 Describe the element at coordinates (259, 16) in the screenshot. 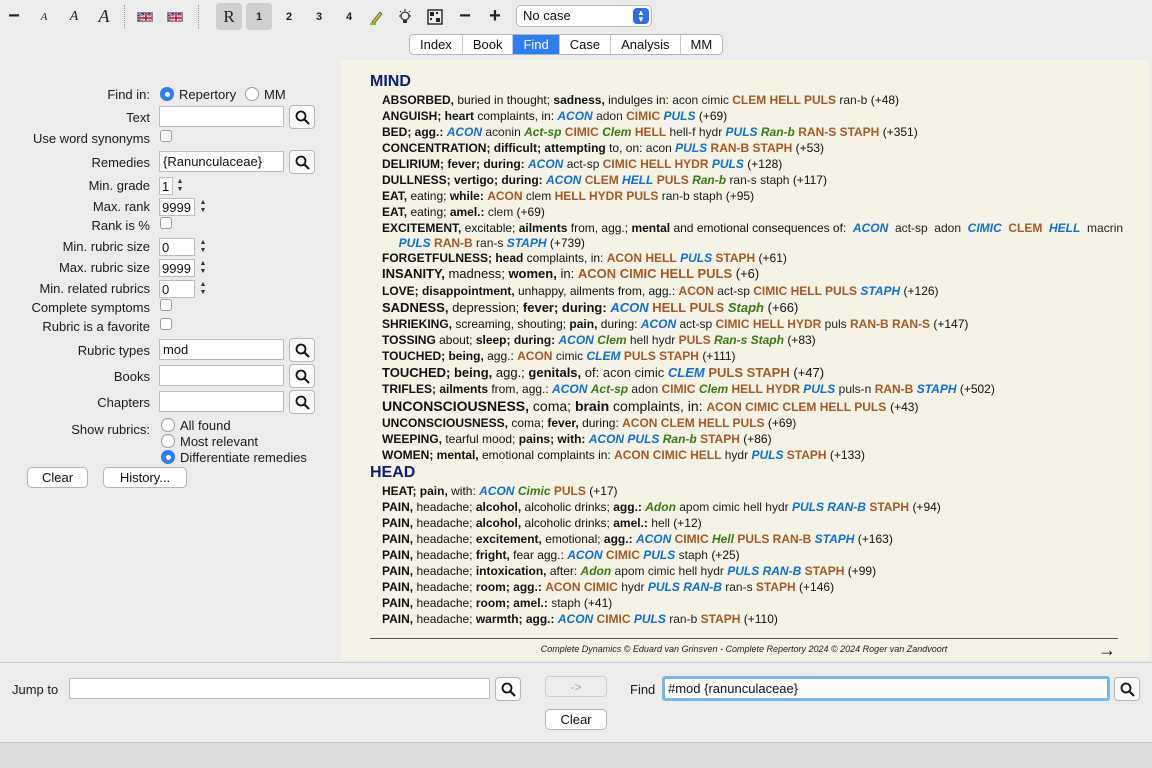

I see `view-1-button: 1` at that location.